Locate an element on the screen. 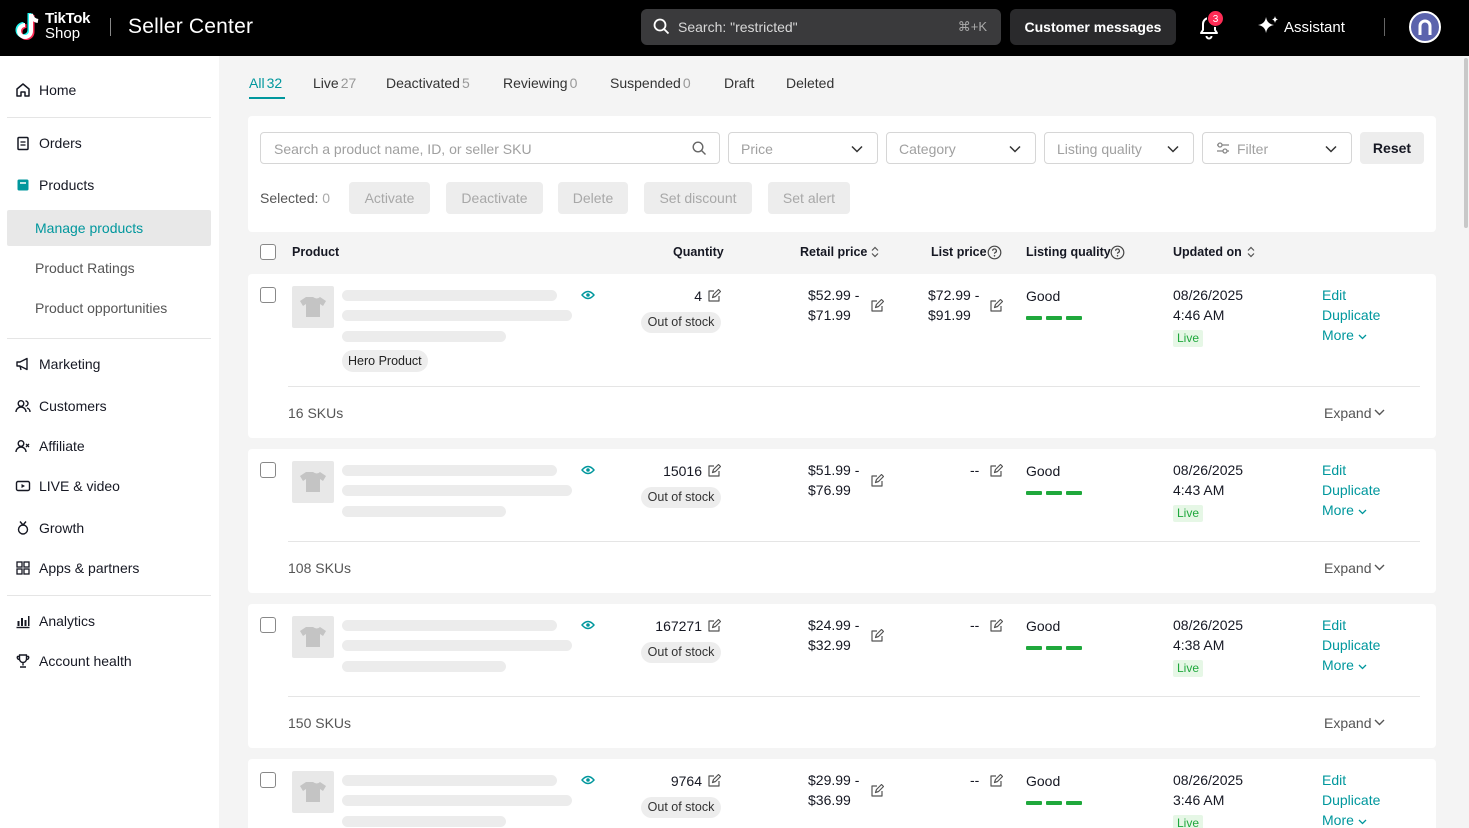 The image size is (1469, 828). product-id-placeholder is located at coordinates (424, 336).